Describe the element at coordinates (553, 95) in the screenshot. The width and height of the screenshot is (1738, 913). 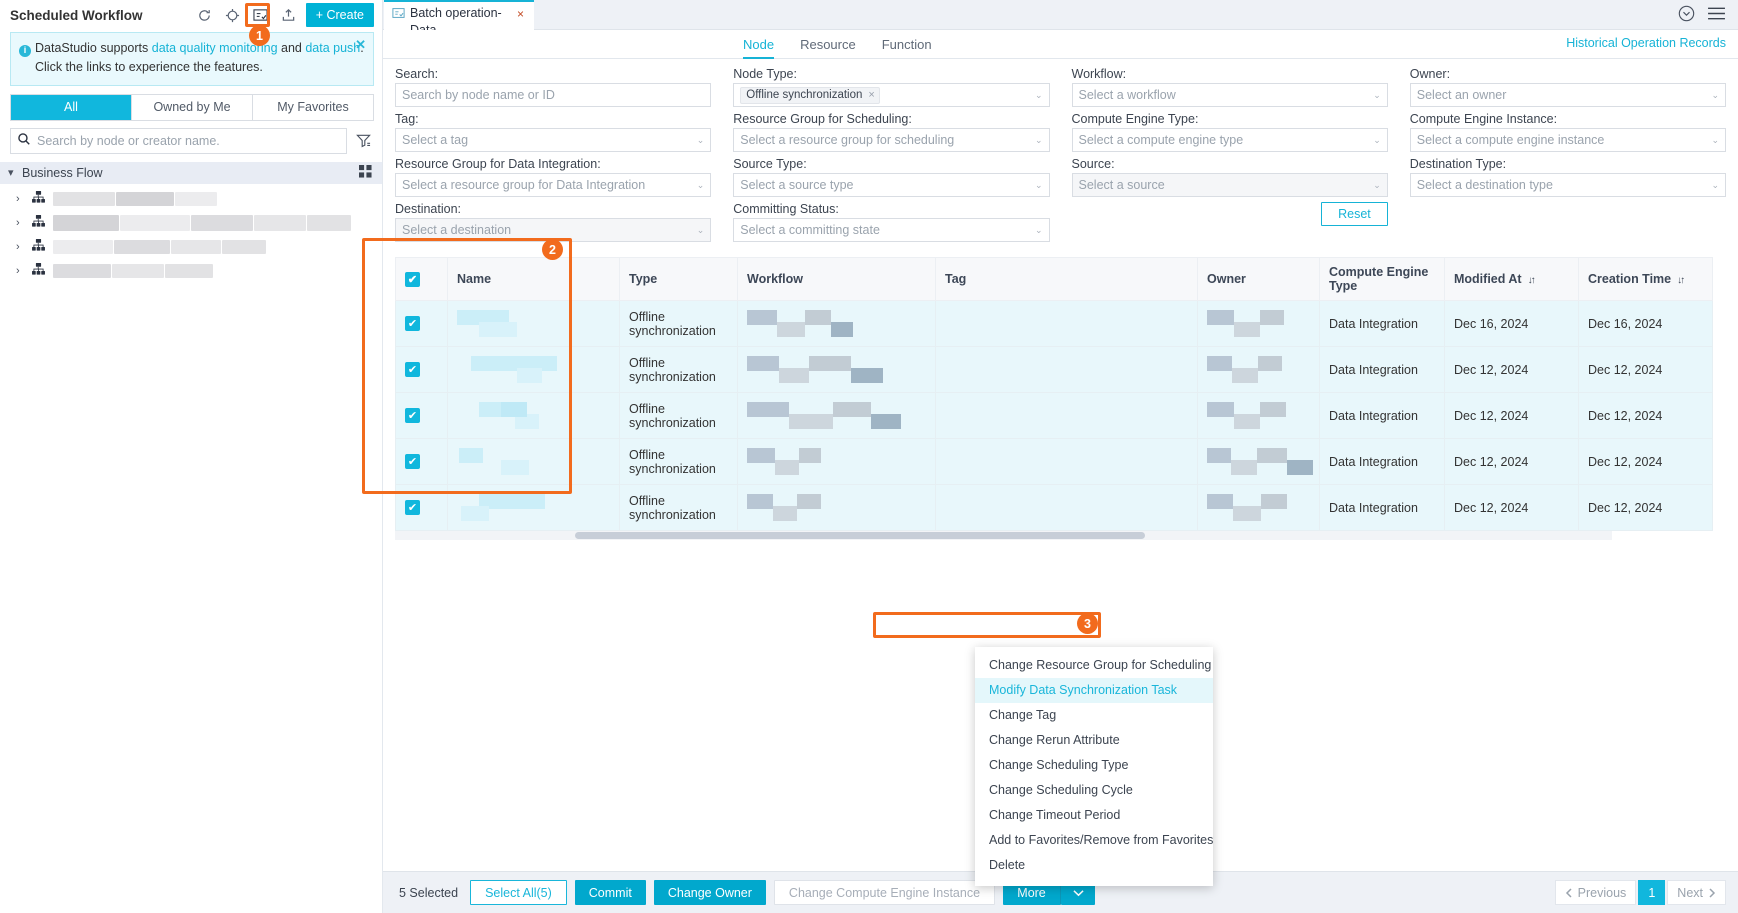
I see `filter-control: Search by node name or ID` at that location.